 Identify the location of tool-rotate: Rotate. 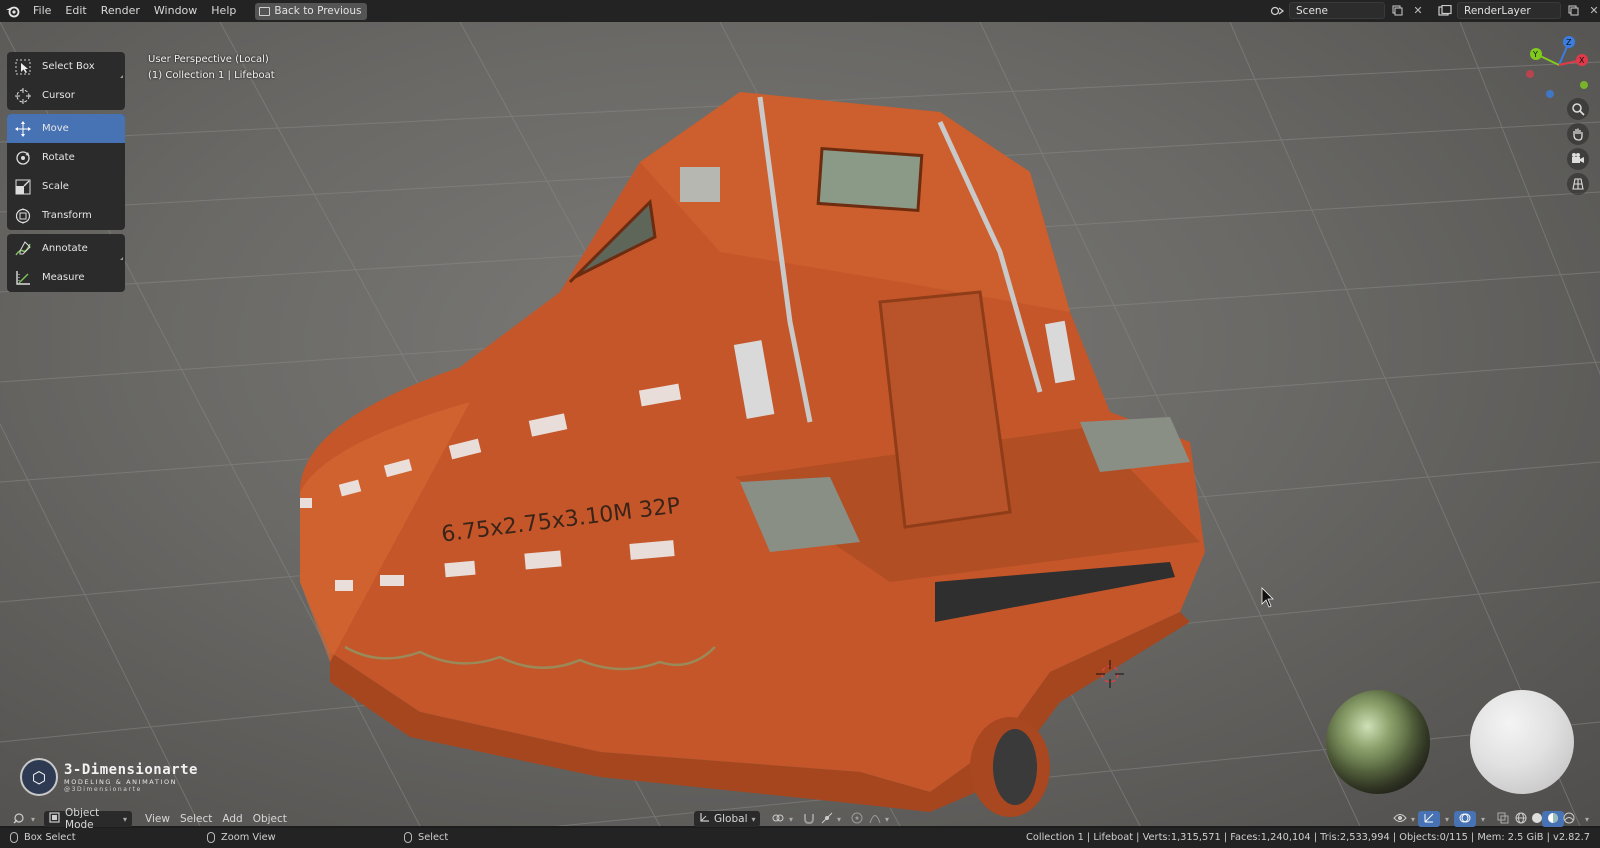
(66, 157).